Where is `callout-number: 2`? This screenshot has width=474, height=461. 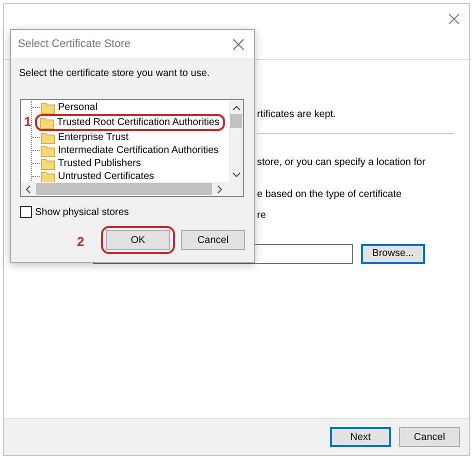 callout-number: 2 is located at coordinates (80, 242).